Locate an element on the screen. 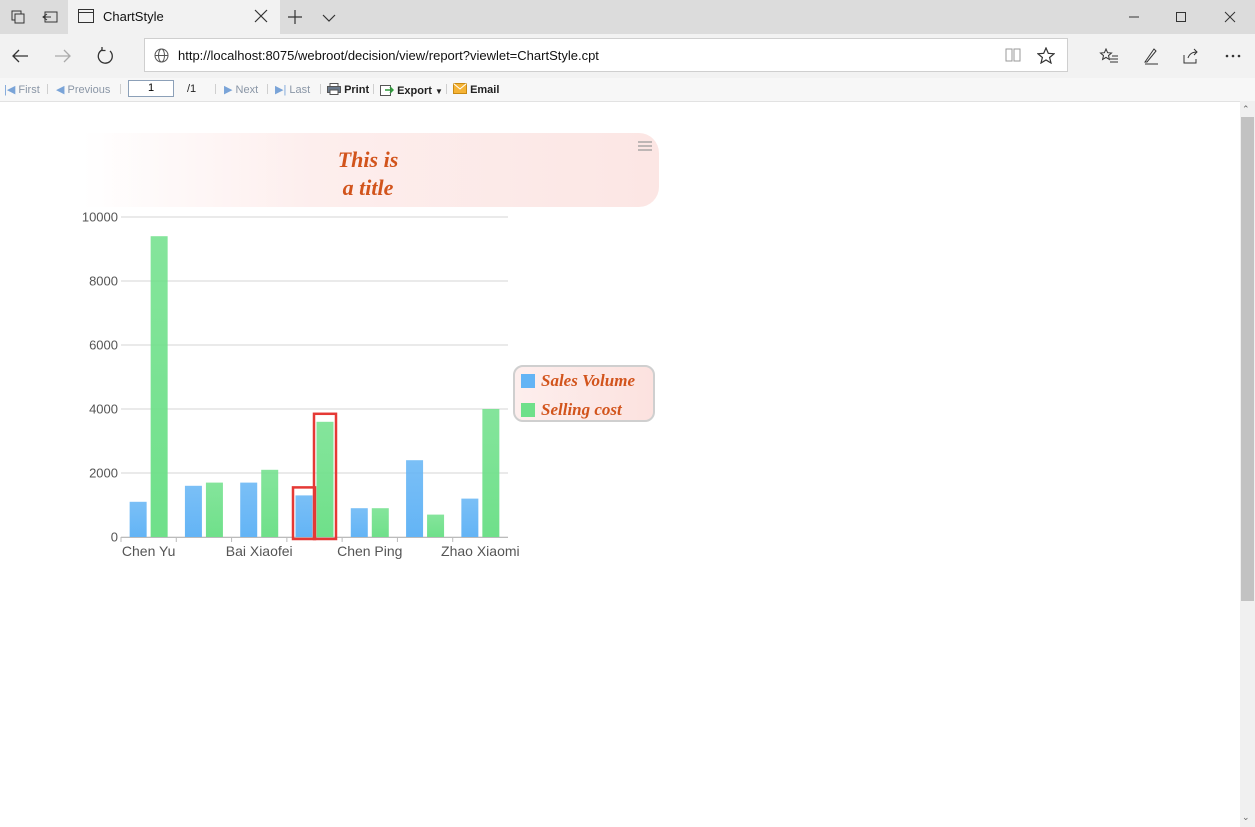 The image size is (1255, 827). scroll-down-icon: ⌄ is located at coordinates (1246, 817).